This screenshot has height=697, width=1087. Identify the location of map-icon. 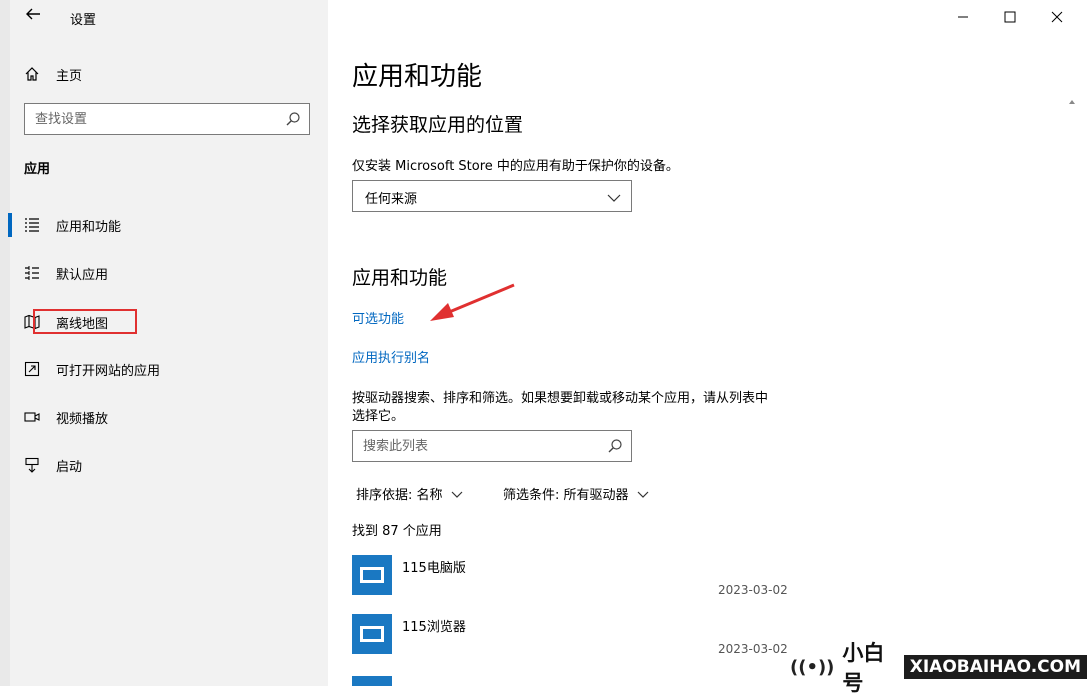
(32, 322).